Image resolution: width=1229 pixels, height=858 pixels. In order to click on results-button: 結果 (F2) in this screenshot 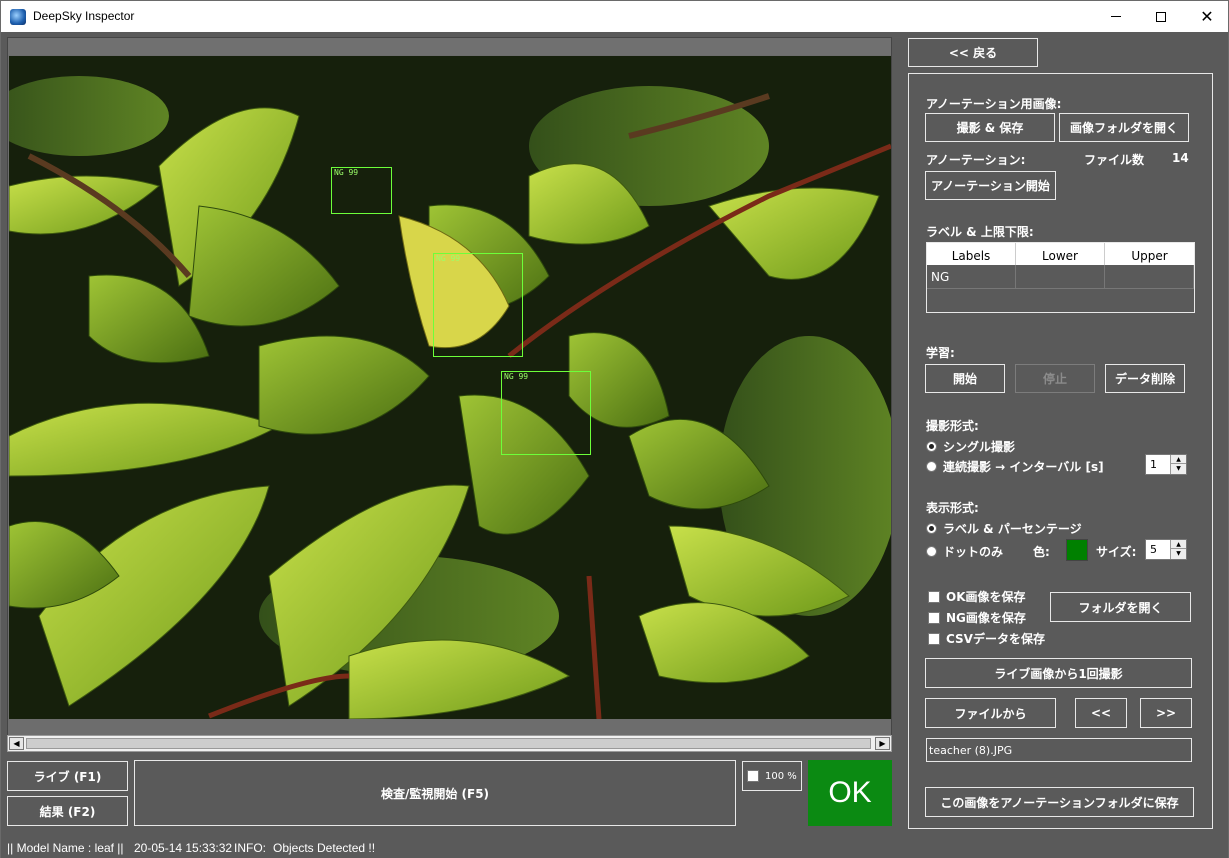, I will do `click(67, 811)`.